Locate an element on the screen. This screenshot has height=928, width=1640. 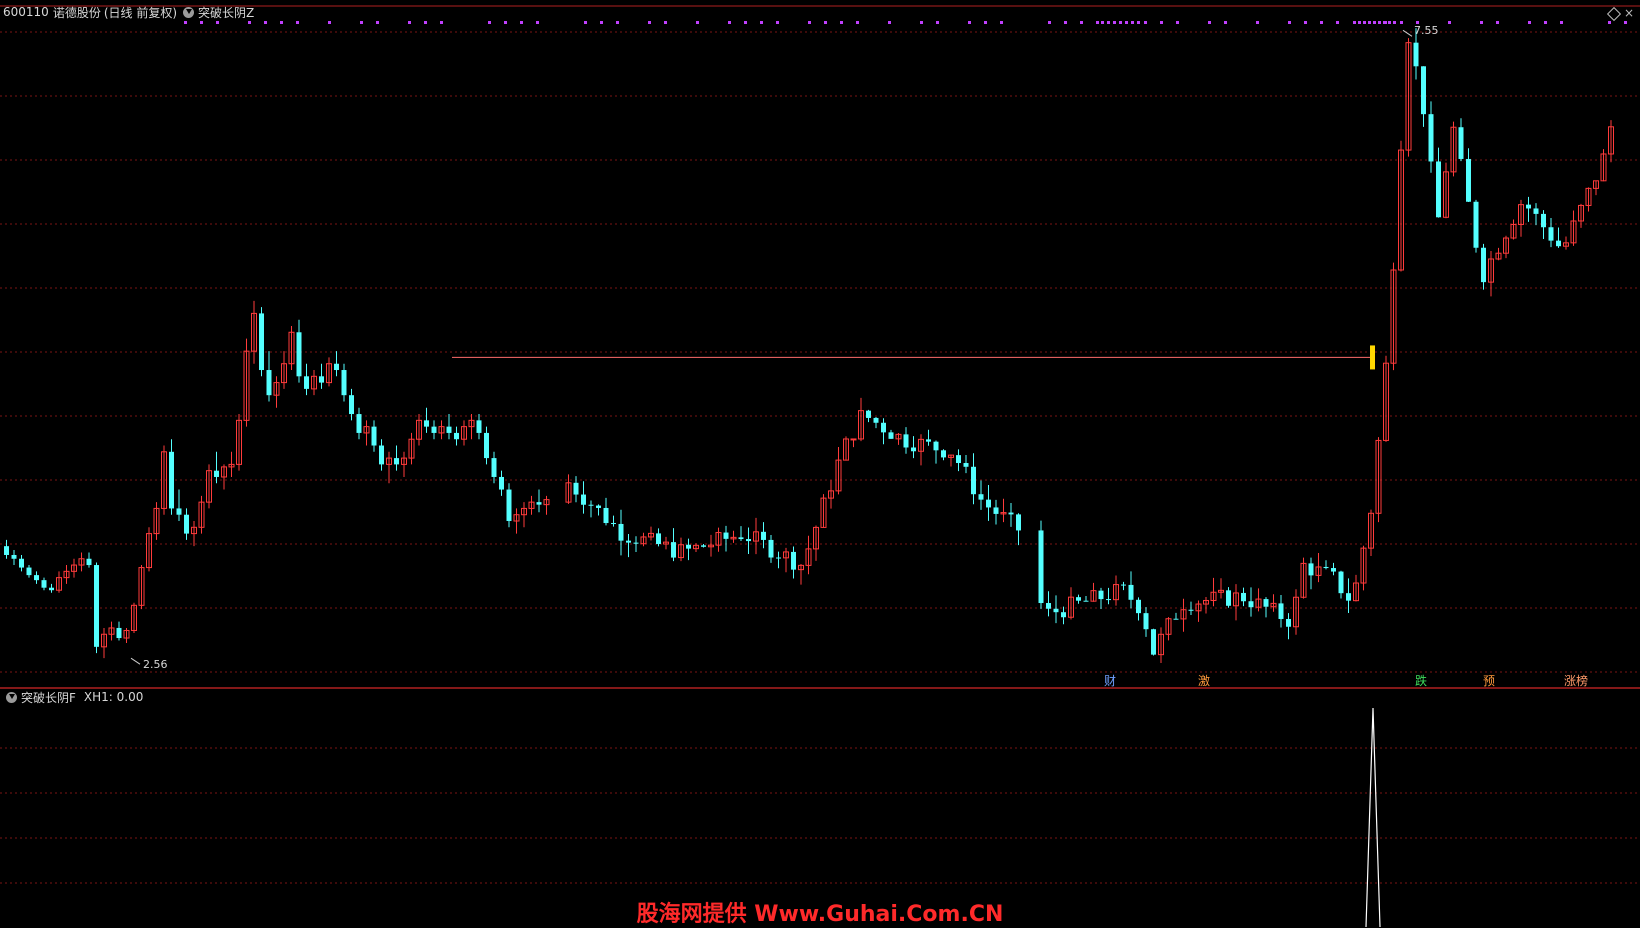
signal-bar is located at coordinates (1372, 357).